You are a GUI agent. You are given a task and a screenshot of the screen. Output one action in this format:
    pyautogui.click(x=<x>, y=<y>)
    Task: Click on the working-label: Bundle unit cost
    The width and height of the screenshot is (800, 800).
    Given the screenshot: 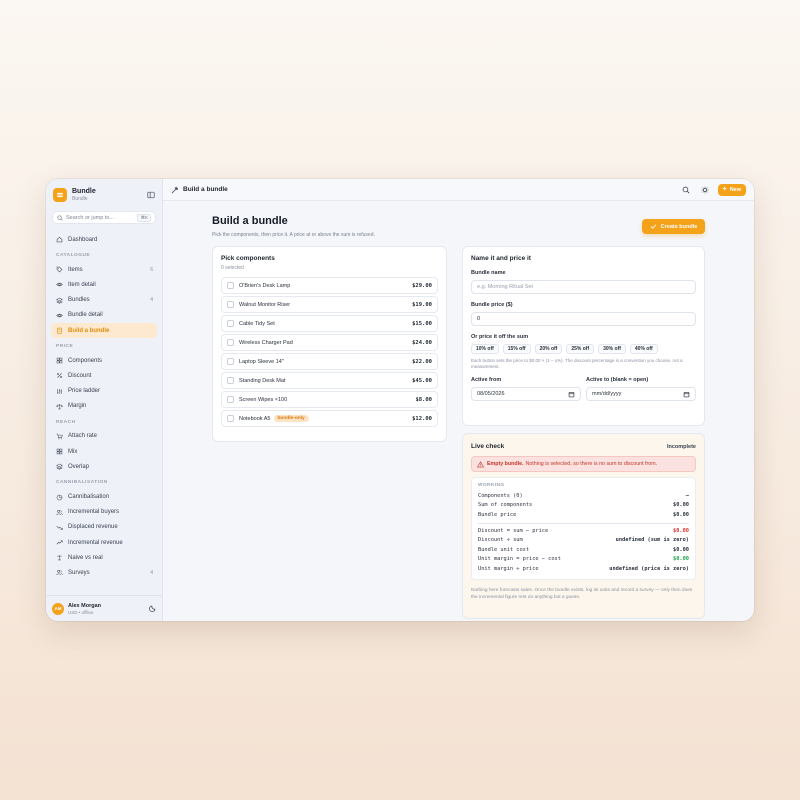 What is the action you would take?
    pyautogui.click(x=504, y=549)
    